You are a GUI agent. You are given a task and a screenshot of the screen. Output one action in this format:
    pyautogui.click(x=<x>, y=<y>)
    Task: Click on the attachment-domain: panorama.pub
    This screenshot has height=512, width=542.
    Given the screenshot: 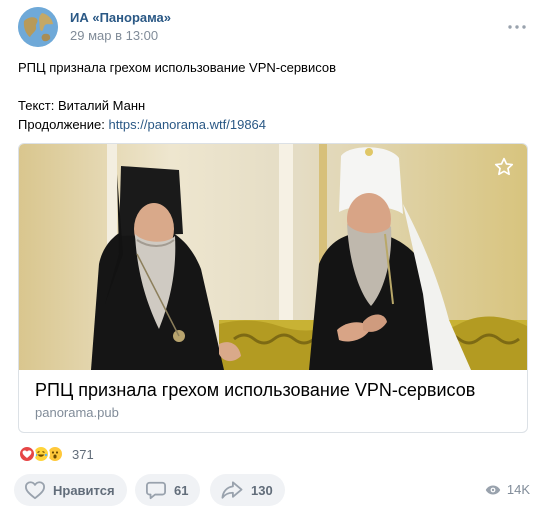 What is the action you would take?
    pyautogui.click(x=77, y=412)
    